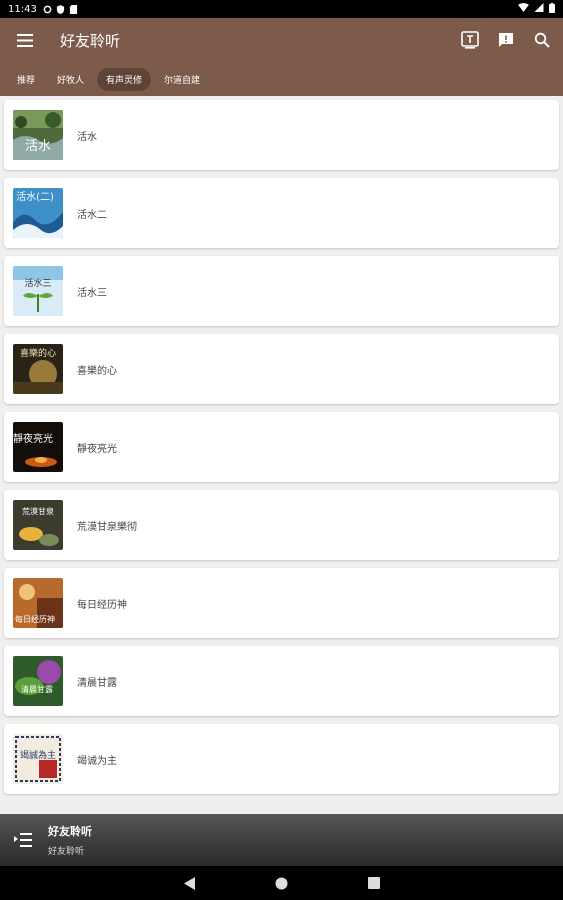 This screenshot has width=563, height=900. What do you see at coordinates (38, 291) in the screenshot?
I see `program-thumbnail: 活水三` at bounding box center [38, 291].